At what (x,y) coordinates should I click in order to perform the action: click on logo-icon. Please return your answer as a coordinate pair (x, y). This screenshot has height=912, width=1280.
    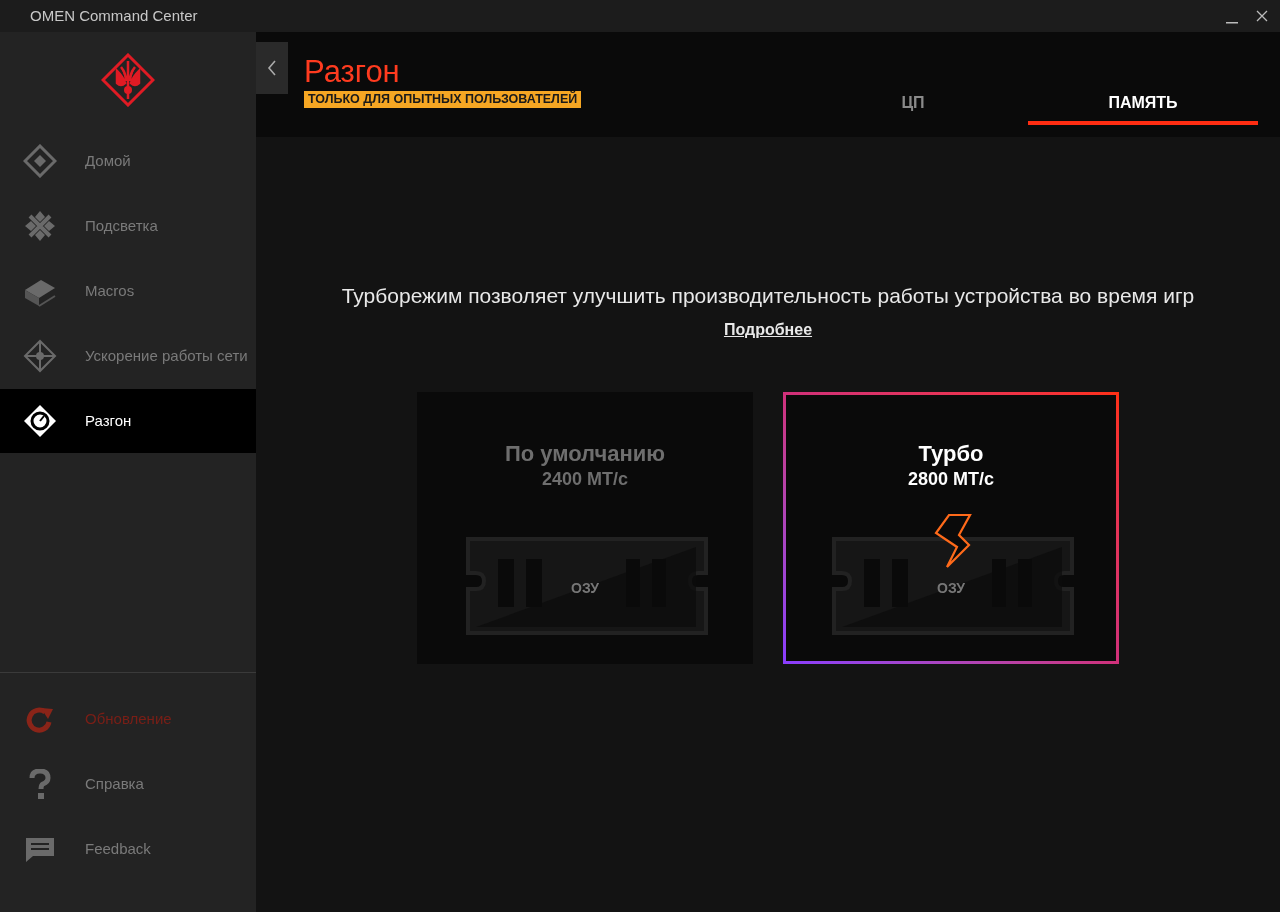
    Looking at the image, I should click on (128, 80).